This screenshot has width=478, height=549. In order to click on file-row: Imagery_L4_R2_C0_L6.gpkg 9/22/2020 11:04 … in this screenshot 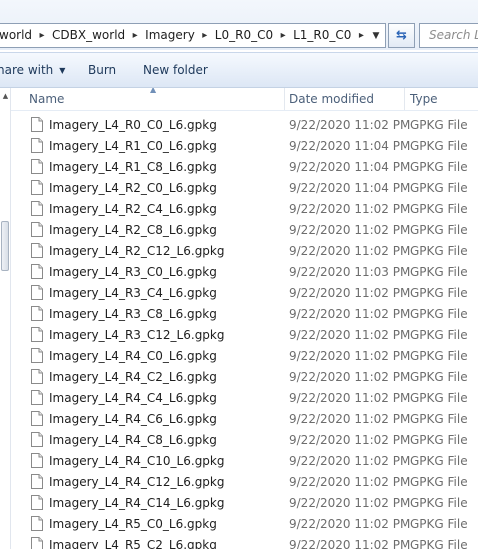, I will do `click(244, 188)`.